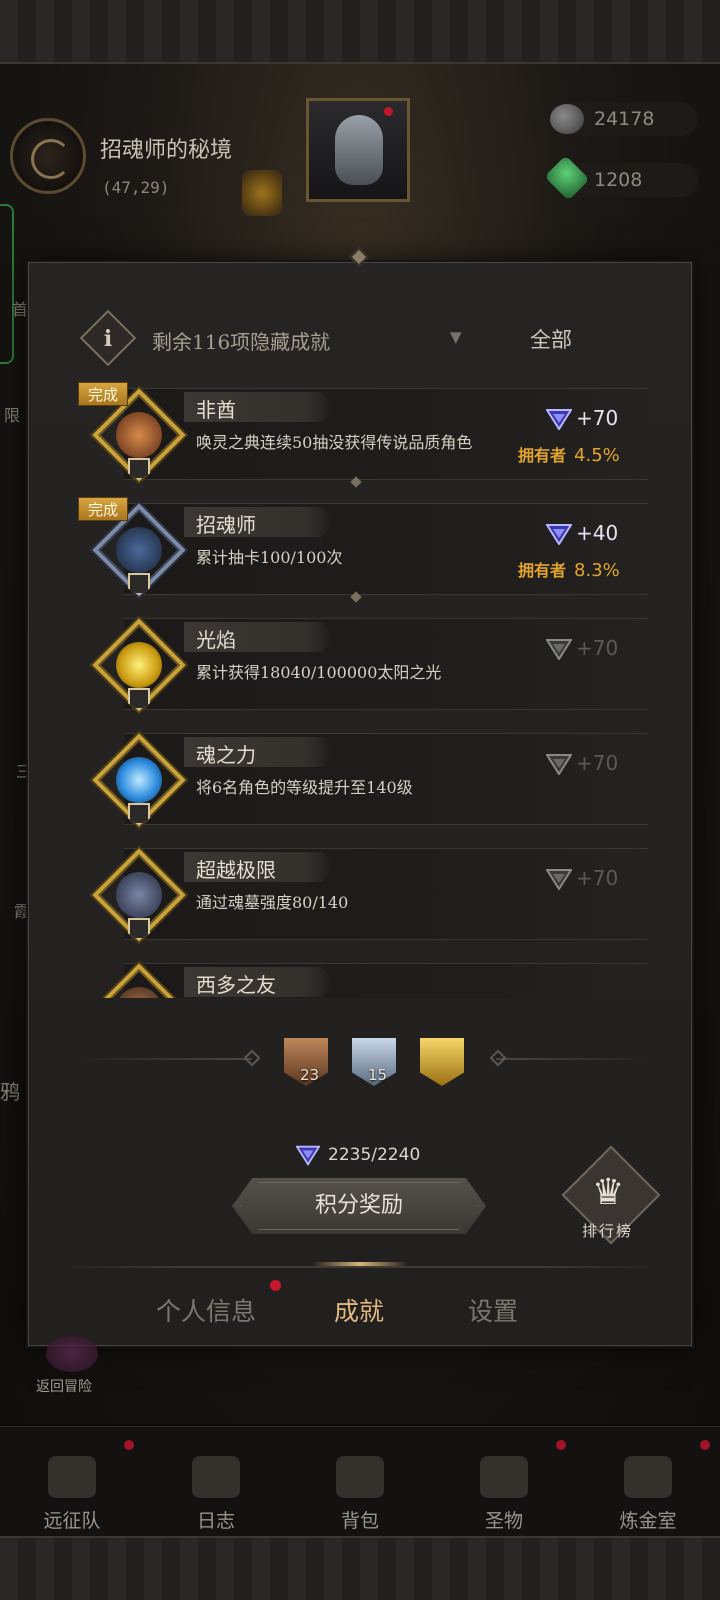 Image resolution: width=720 pixels, height=1600 pixels. I want to click on side-panel-edge, so click(7, 284).